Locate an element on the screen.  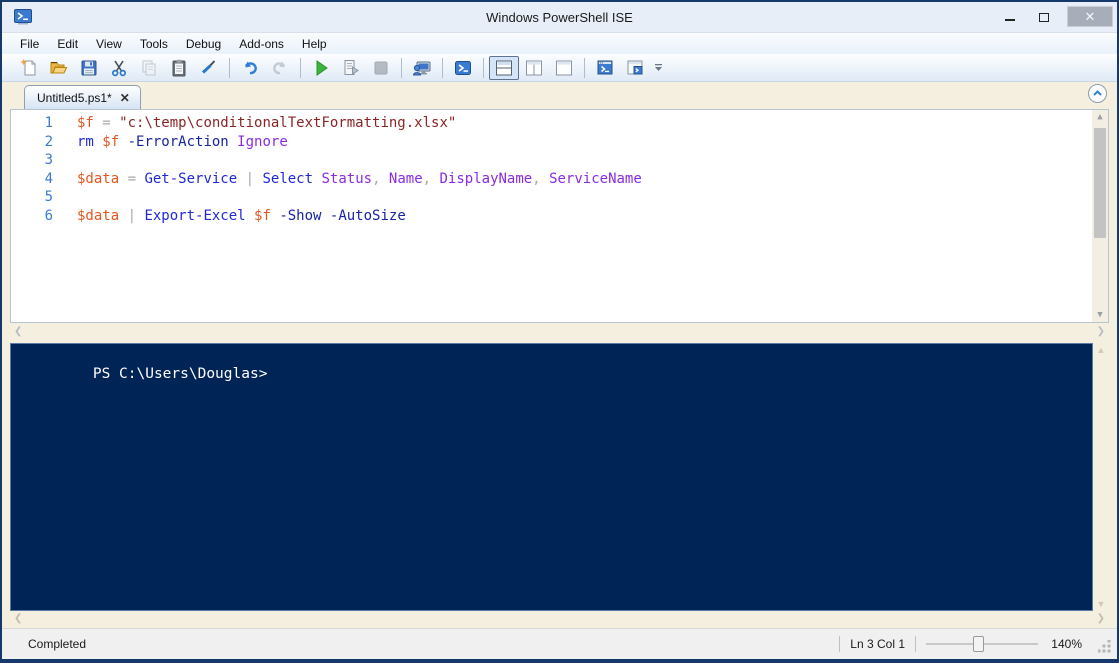
editor-vertical-scrollbar: ▲ ▼ is located at coordinates (1100, 216).